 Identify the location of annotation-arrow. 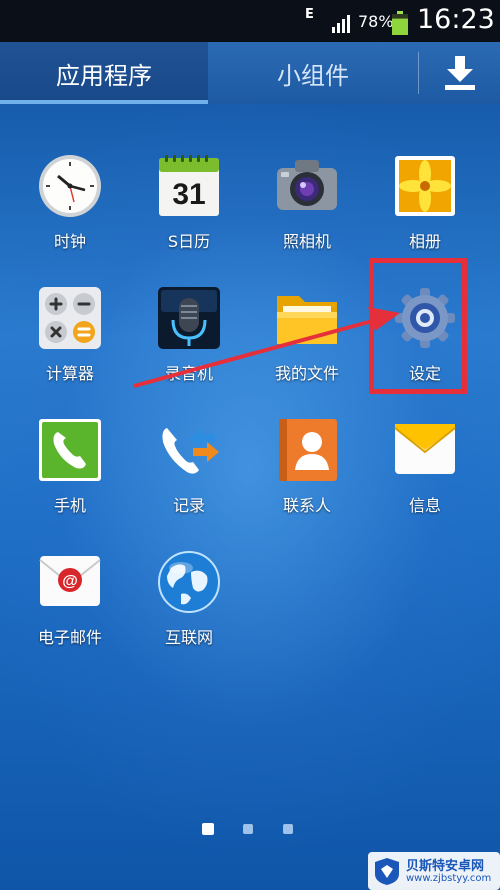
(266, 347).